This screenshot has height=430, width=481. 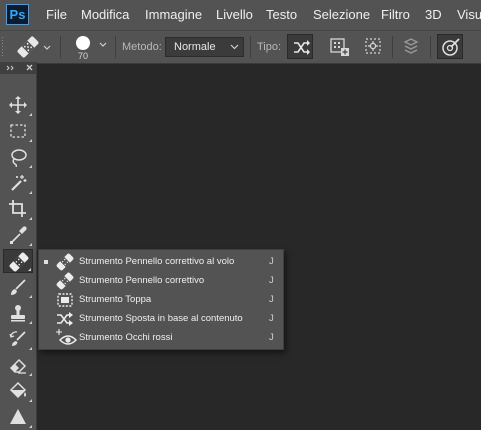 I want to click on flyout-item-spot-healing: Strumento Pennello correttivo al volo J, so click(x=161, y=261).